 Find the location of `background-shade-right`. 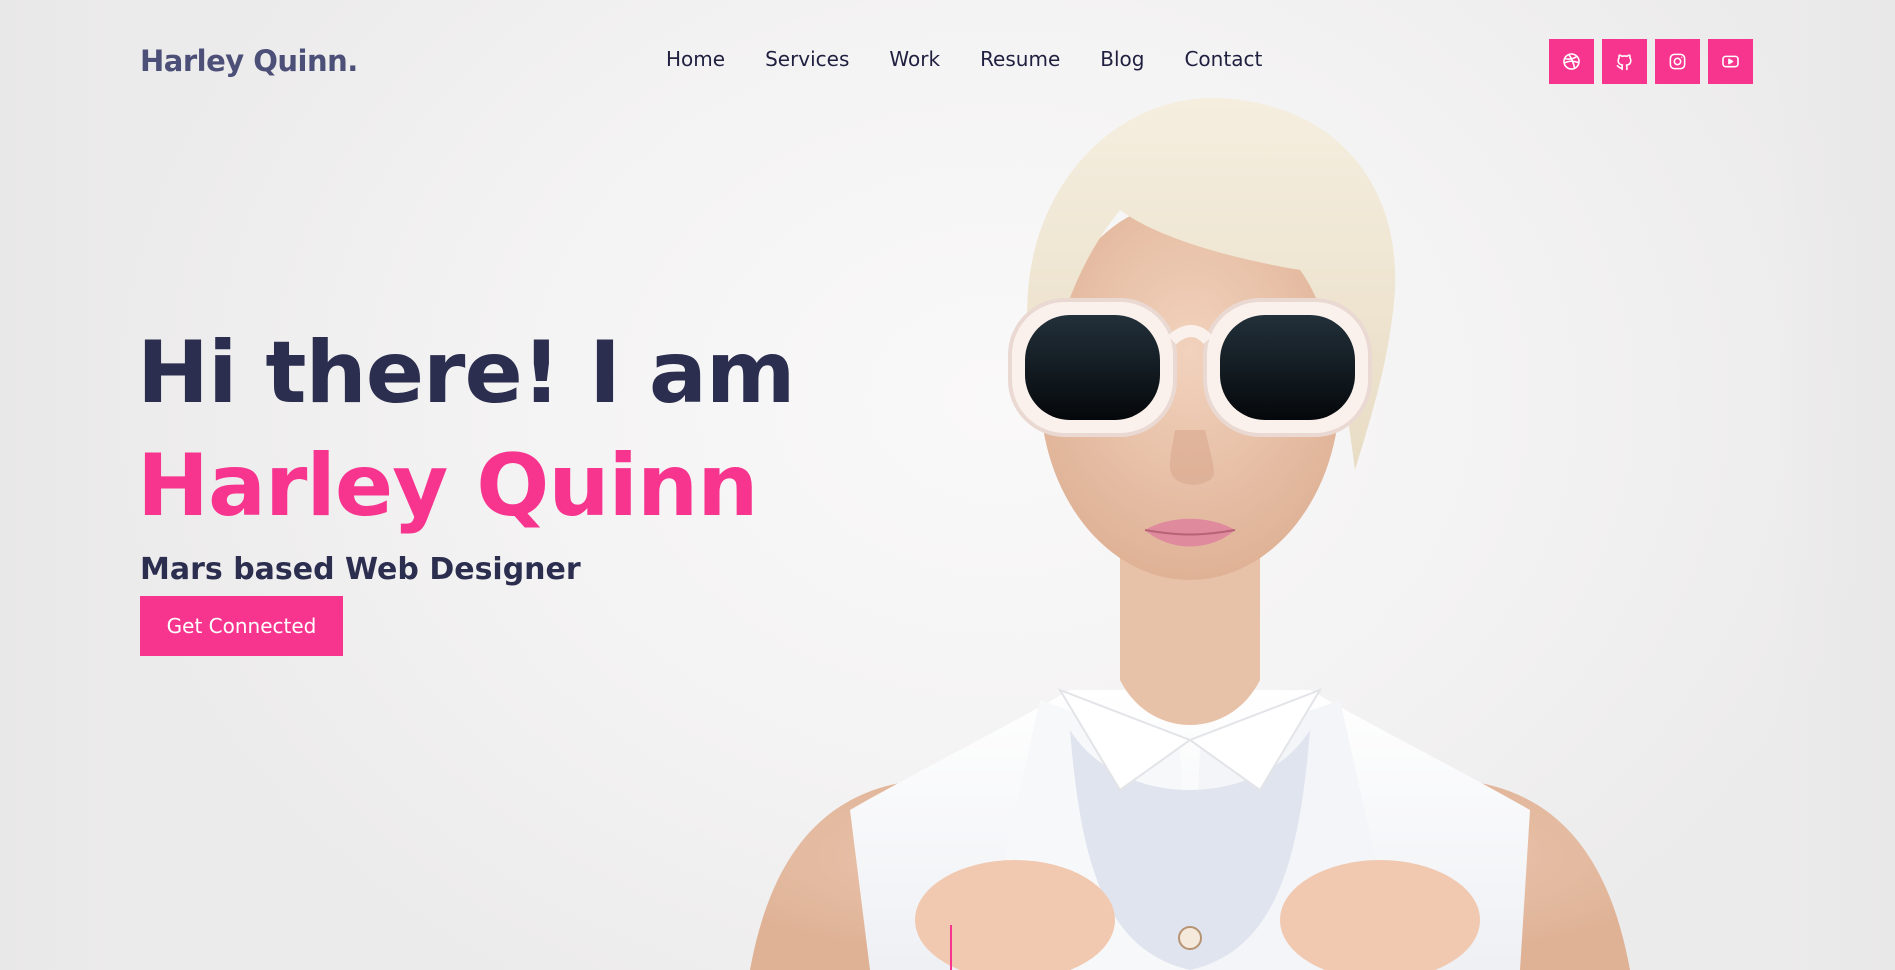

background-shade-right is located at coordinates (1835, 485).